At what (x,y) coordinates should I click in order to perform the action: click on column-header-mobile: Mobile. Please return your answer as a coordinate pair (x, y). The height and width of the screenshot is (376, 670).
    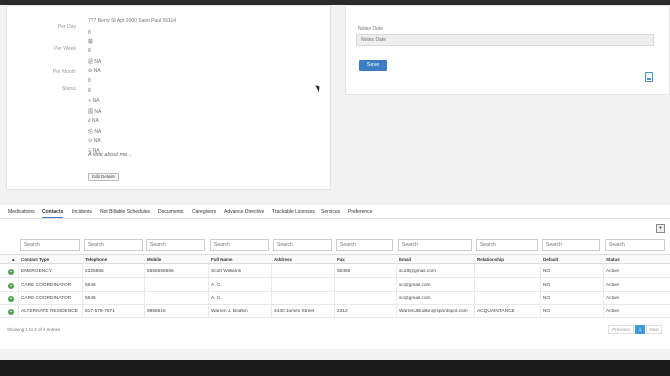
    Looking at the image, I should click on (154, 259).